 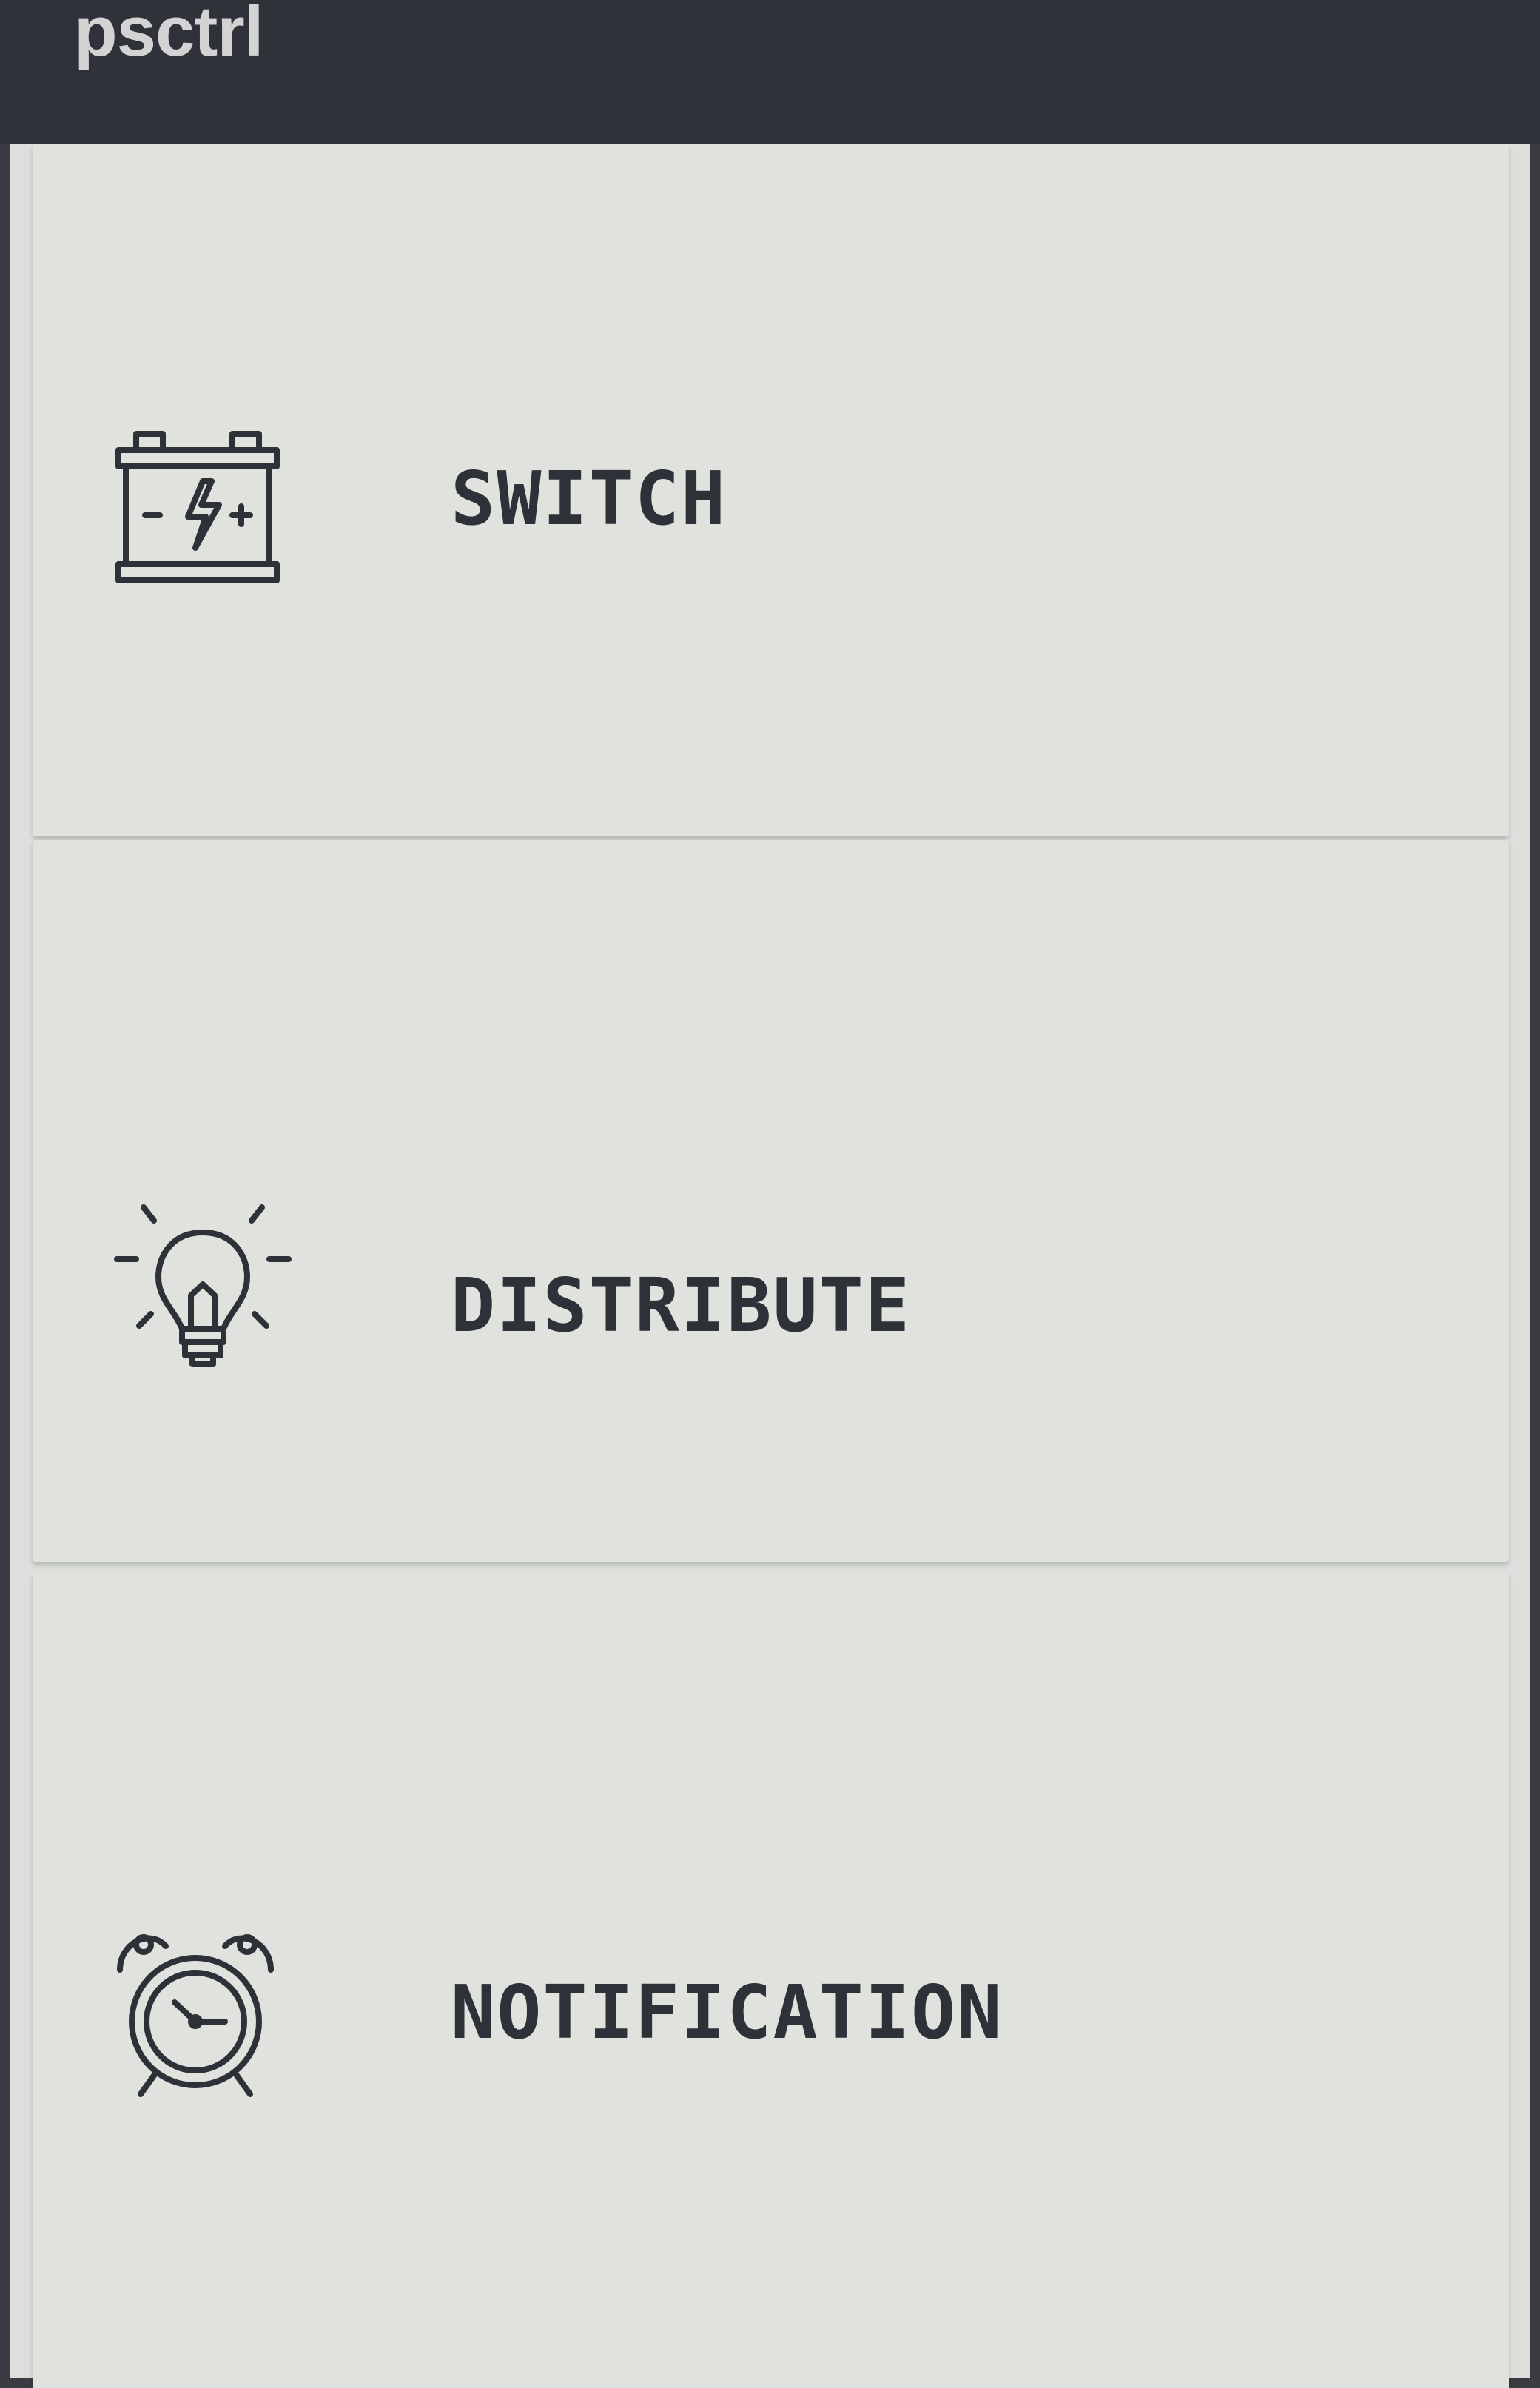 I want to click on menu-item-label: SWITCH, so click(x=589, y=498).